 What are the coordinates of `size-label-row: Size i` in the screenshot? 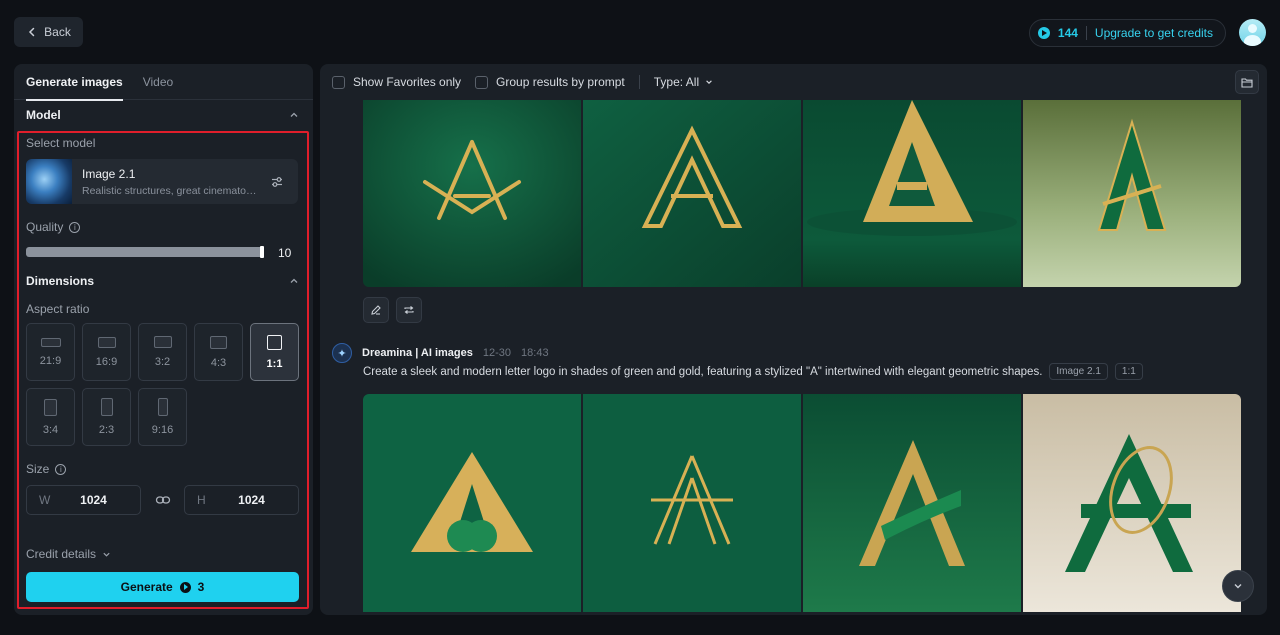 It's located at (46, 469).